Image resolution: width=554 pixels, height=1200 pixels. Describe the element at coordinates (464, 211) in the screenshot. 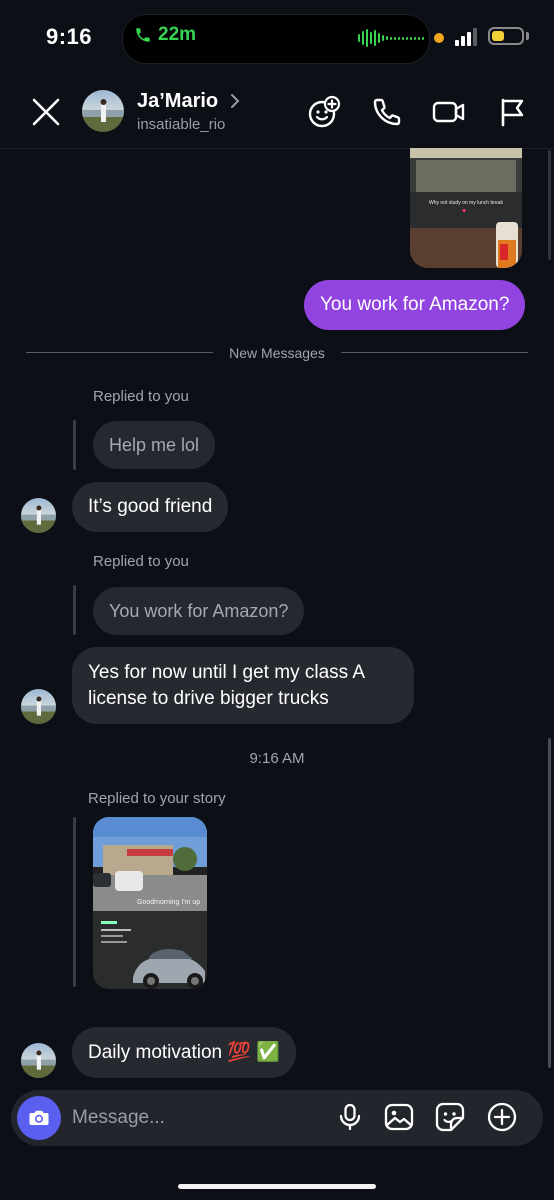

I see `emoji-sticker: ♥` at that location.